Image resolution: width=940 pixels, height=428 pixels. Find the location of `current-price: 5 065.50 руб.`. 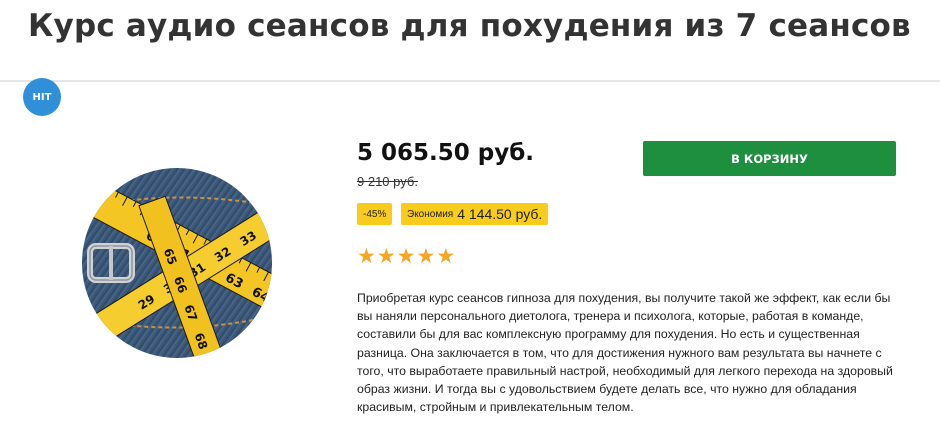

current-price: 5 065.50 руб. is located at coordinates (446, 153).